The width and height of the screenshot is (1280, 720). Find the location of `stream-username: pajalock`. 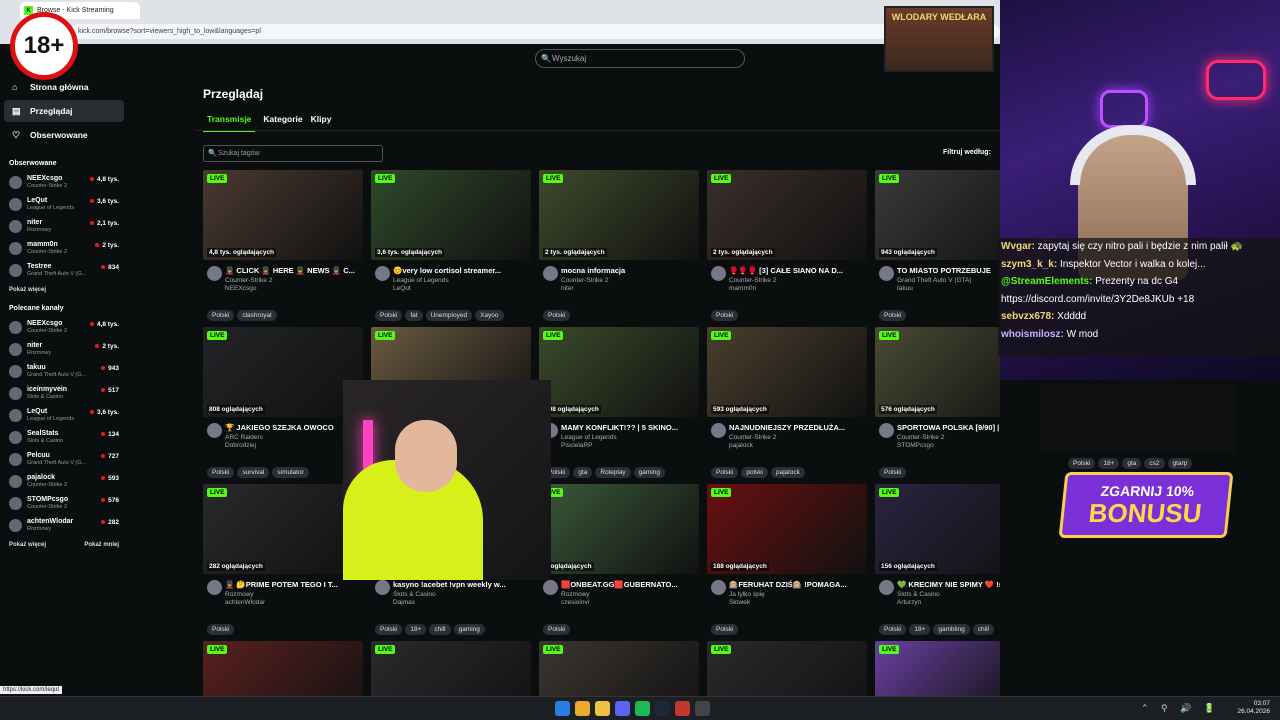

stream-username: pajalock is located at coordinates (798, 445).